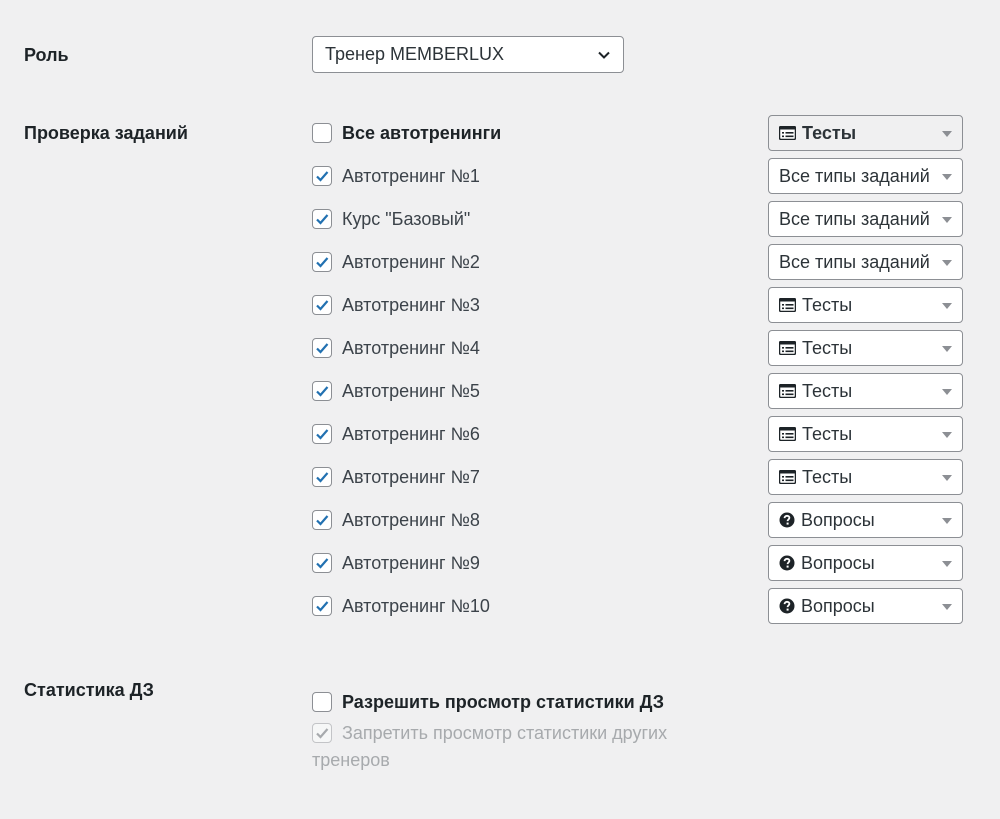 This screenshot has height=819, width=1000. What do you see at coordinates (411, 476) in the screenshot?
I see `training-label: Автотренинг №7` at bounding box center [411, 476].